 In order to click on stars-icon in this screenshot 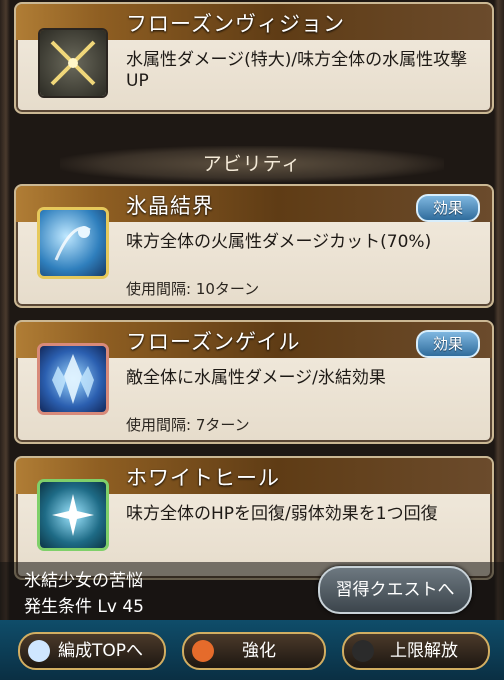, I will do `click(363, 651)`.